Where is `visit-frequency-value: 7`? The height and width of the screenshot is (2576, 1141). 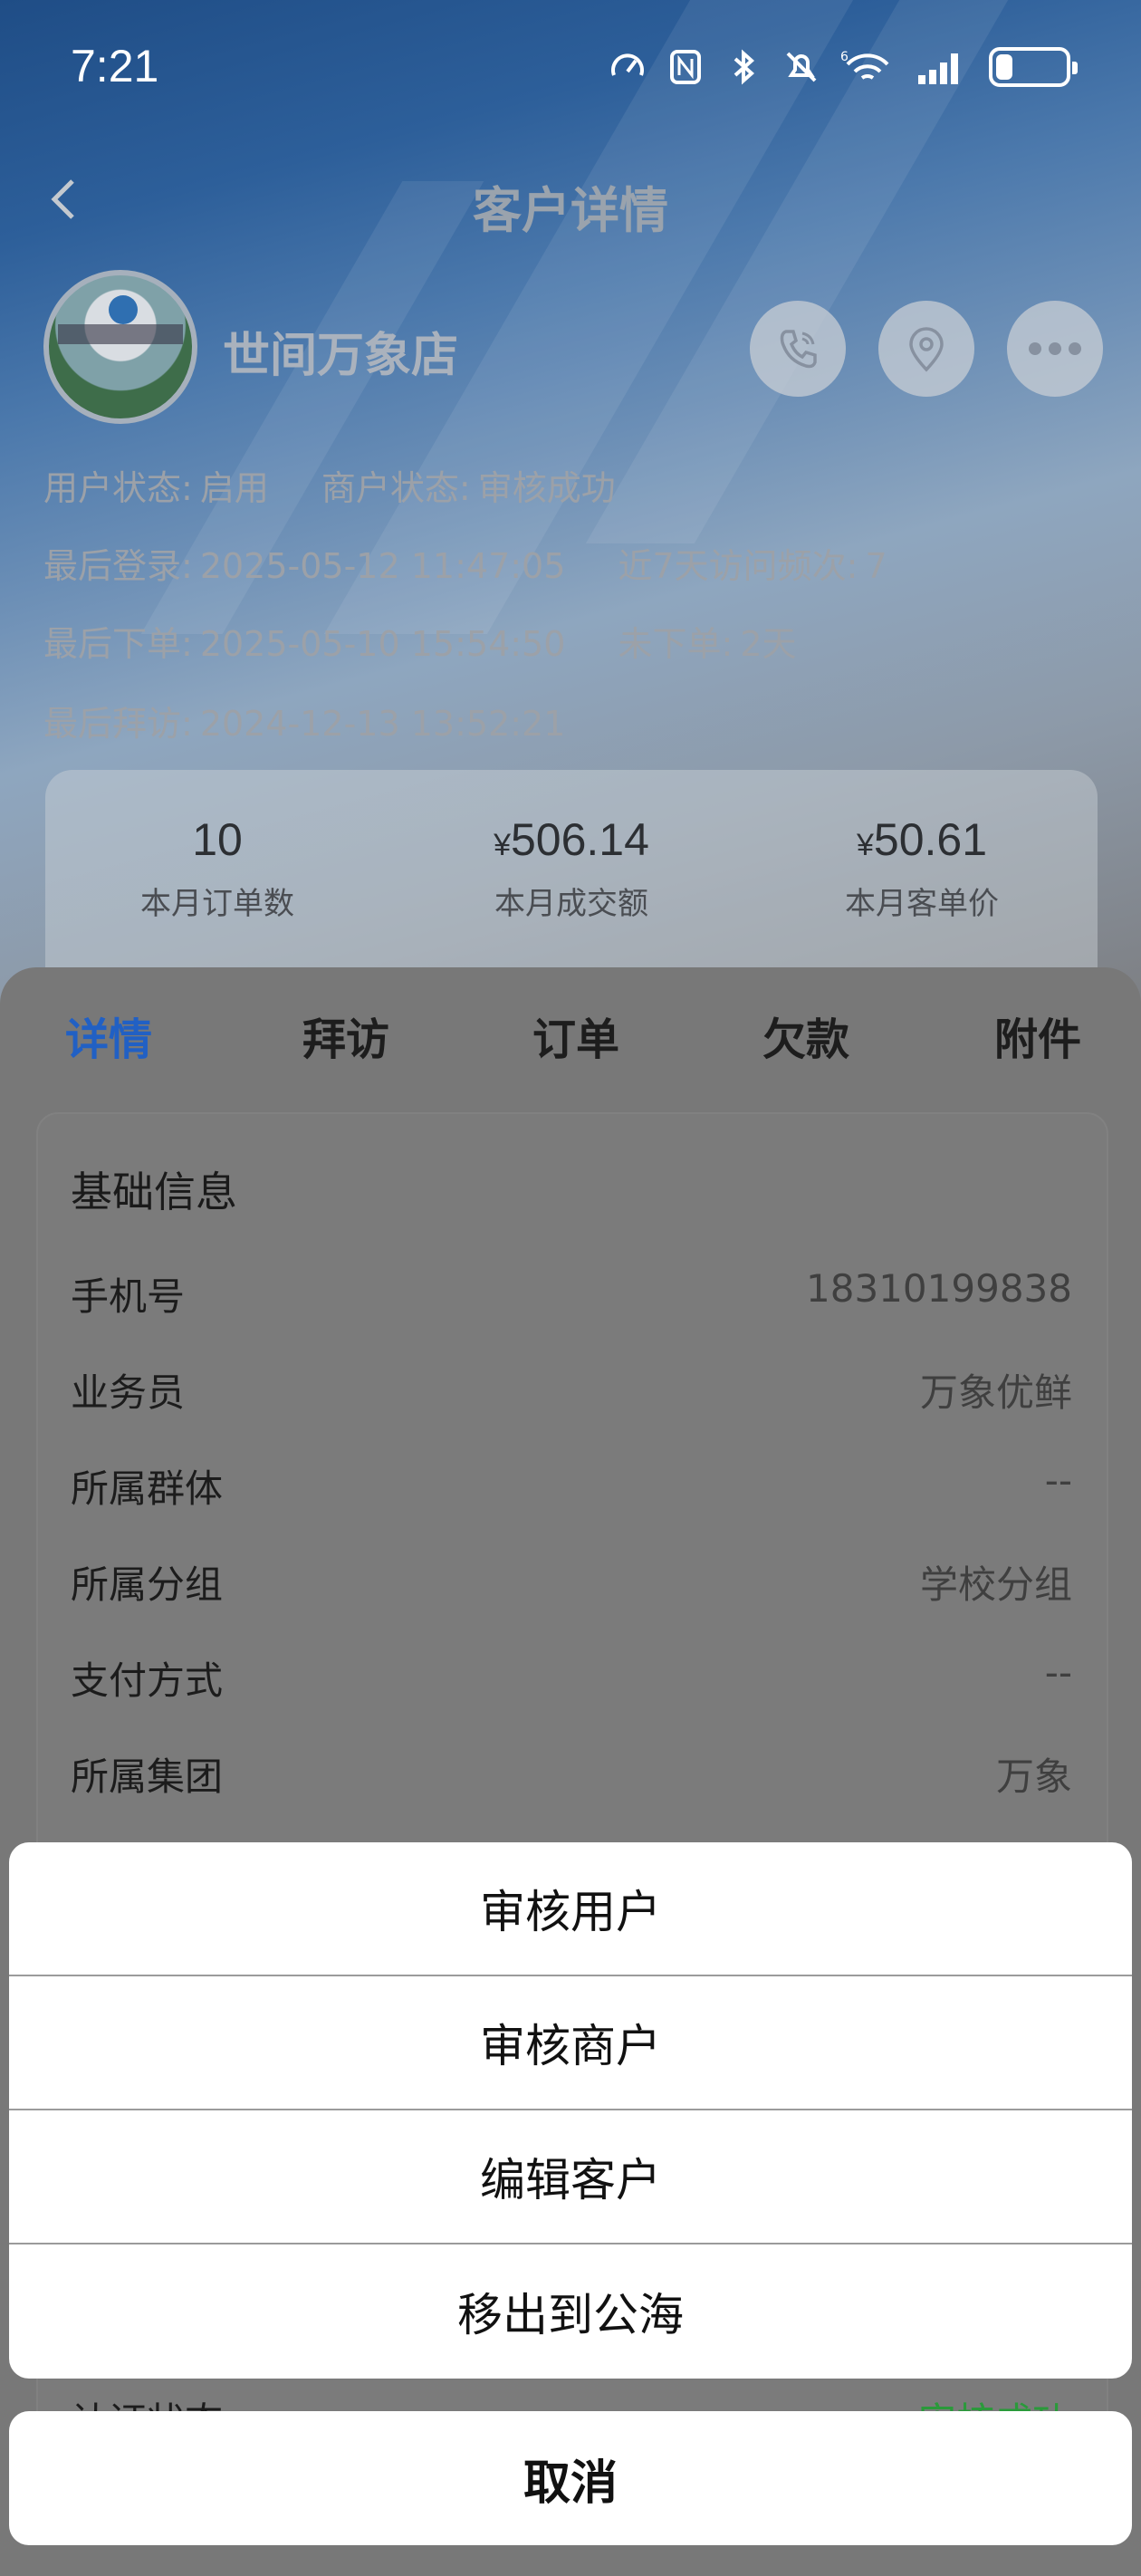 visit-frequency-value: 7 is located at coordinates (876, 566).